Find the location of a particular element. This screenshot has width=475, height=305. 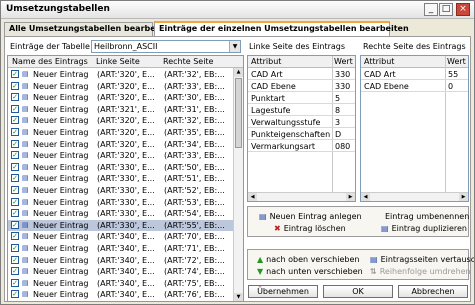

table-selector-dropdown: Heilbronn_ASCII ▼ is located at coordinates (166, 46).